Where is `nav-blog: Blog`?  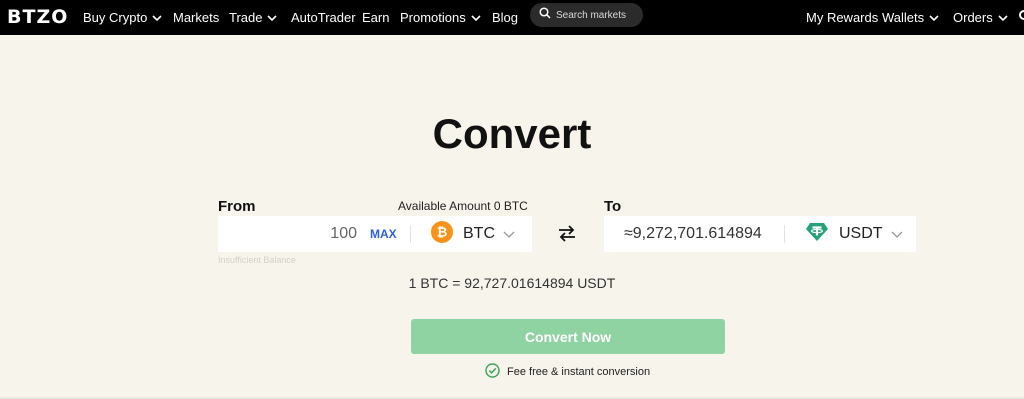
nav-blog: Blog is located at coordinates (505, 17).